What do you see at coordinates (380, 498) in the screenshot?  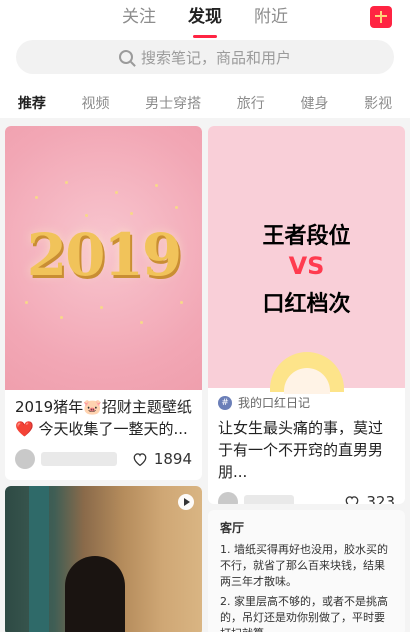 I see `like-count: 323` at bounding box center [380, 498].